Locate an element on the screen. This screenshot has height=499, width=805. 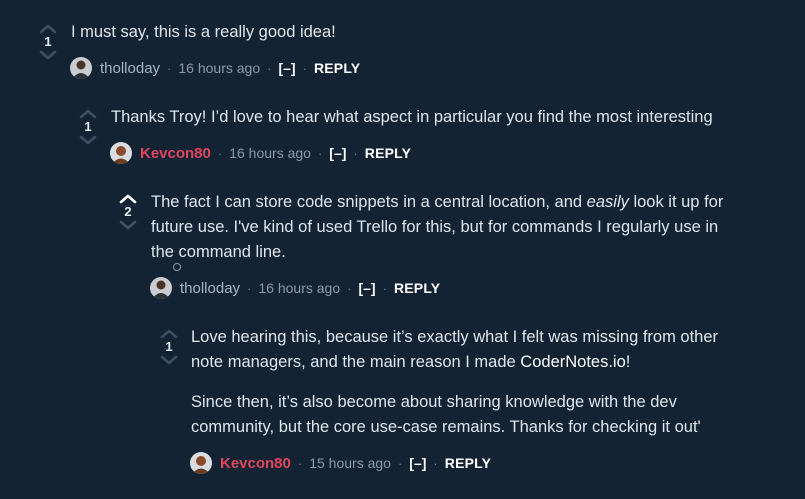
vote-control: 2 is located at coordinates (128, 212).